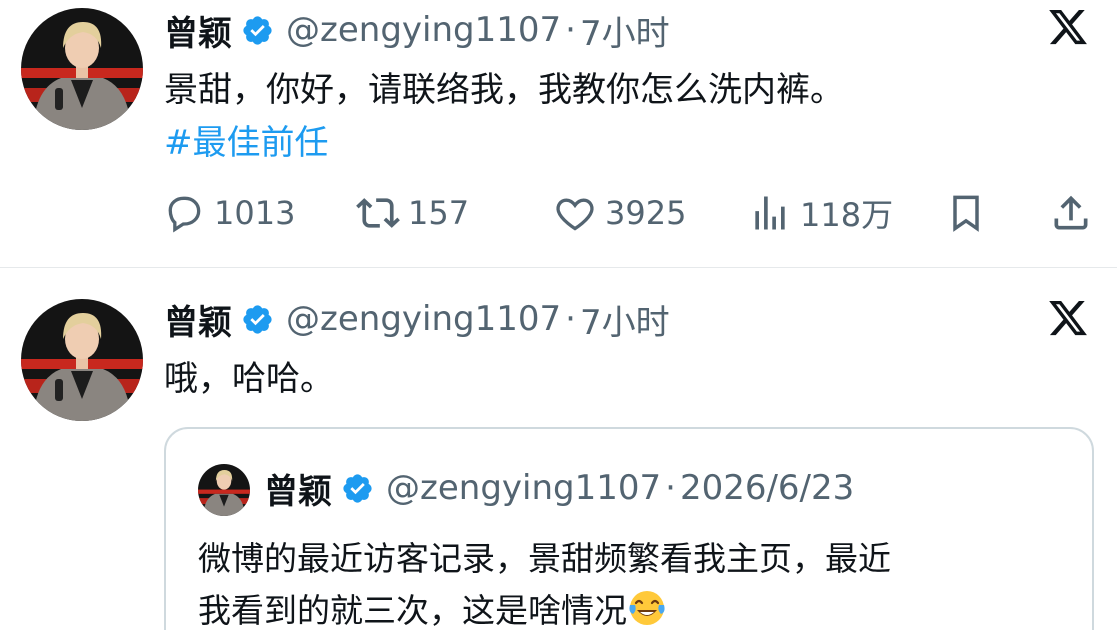  I want to click on quoted-author-name: 曾颖, so click(298, 488).